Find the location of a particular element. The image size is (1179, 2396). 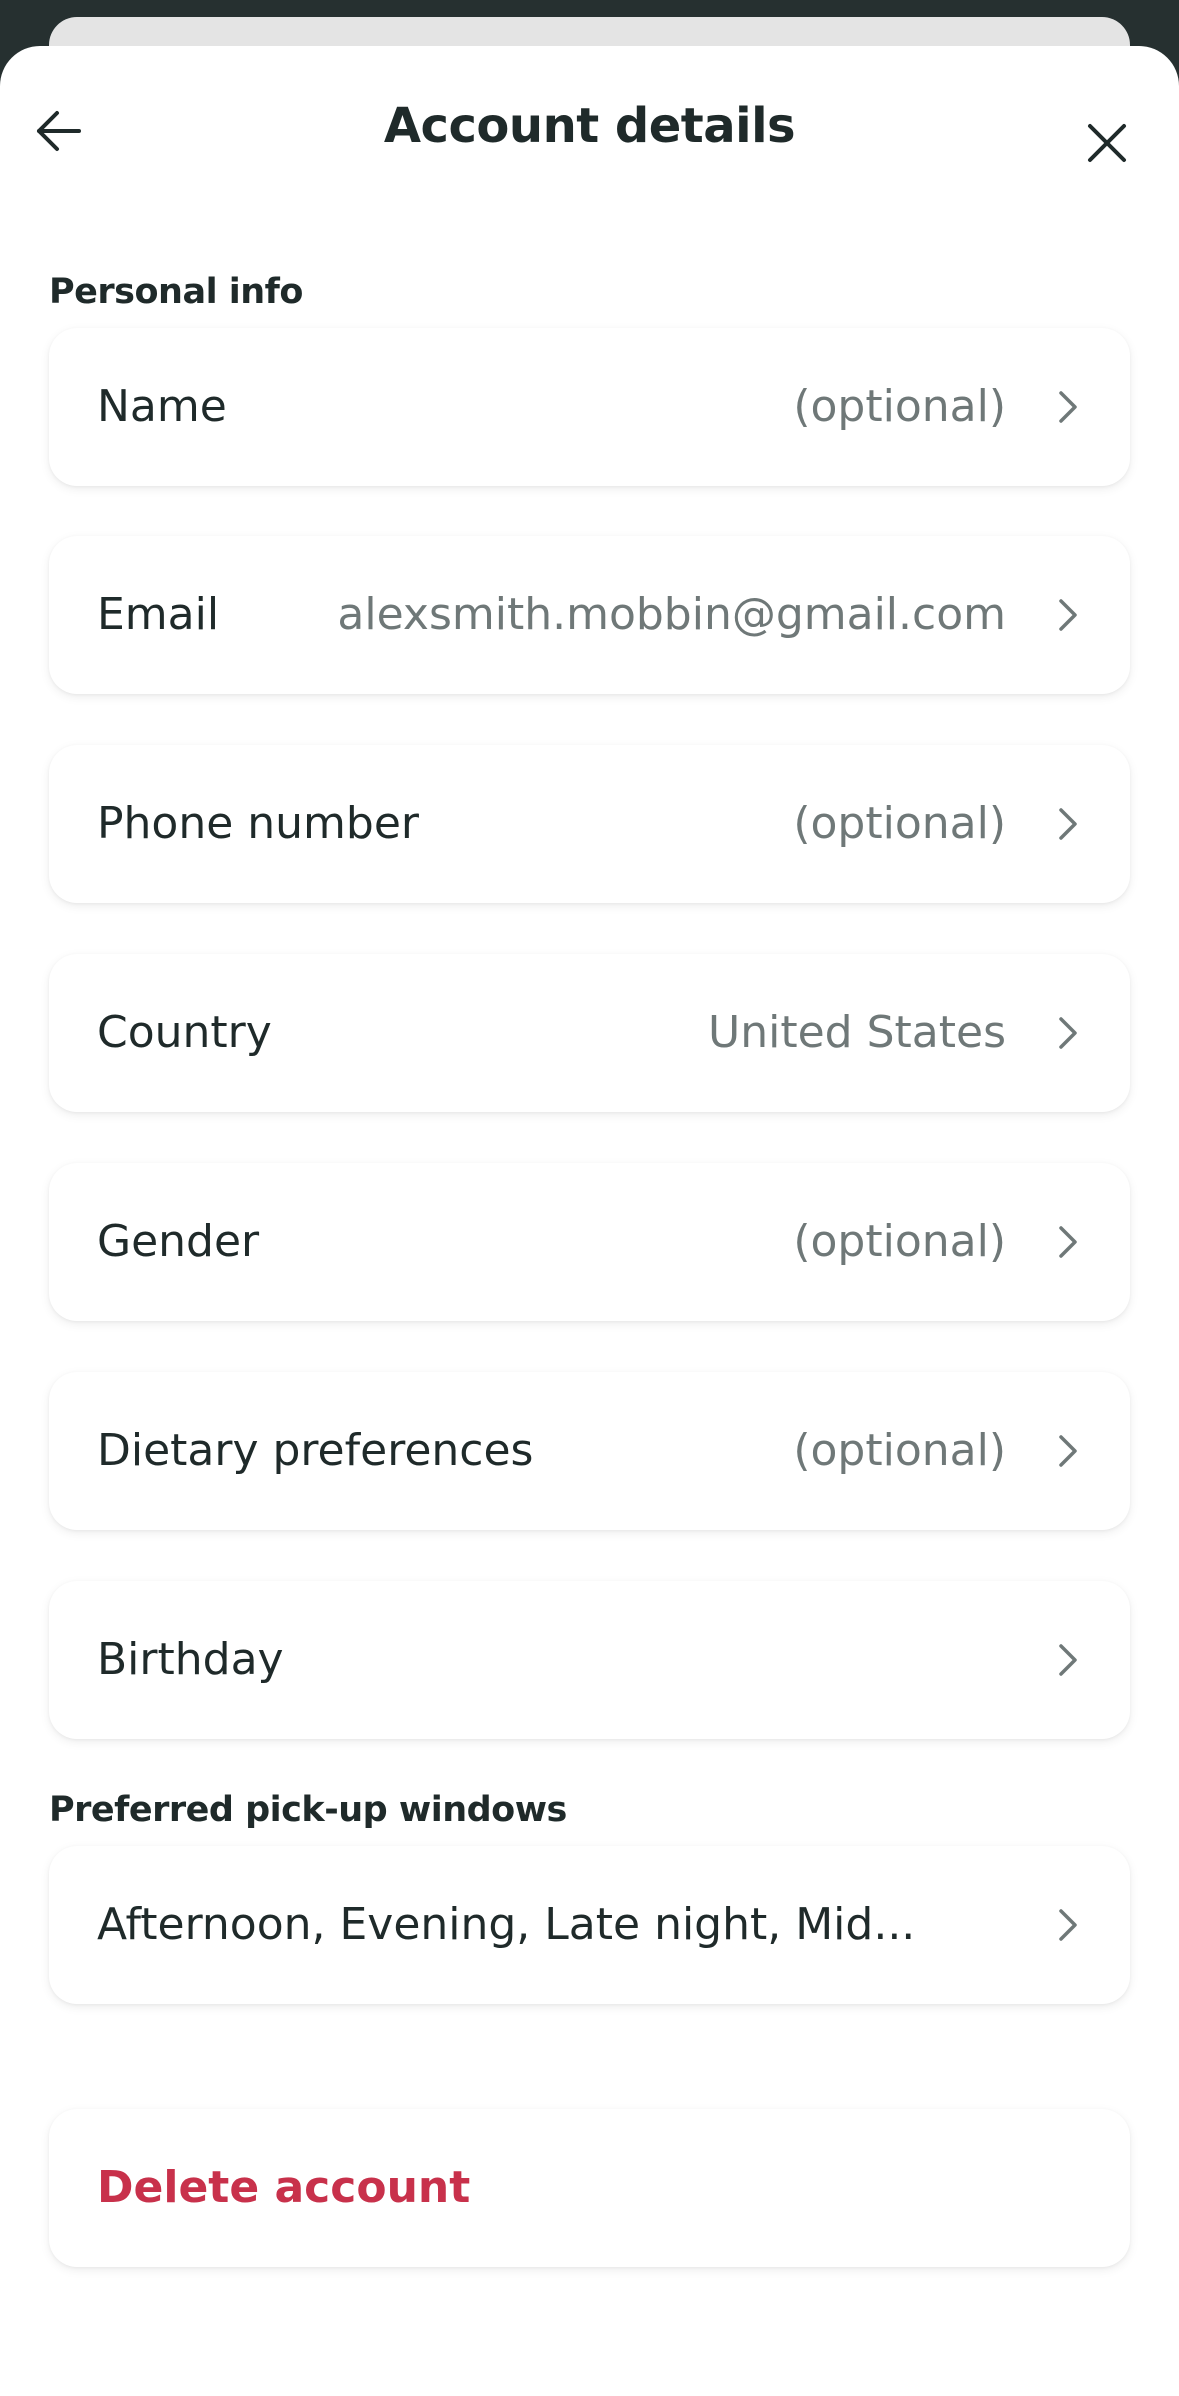

row-label: Country is located at coordinates (184, 1032).